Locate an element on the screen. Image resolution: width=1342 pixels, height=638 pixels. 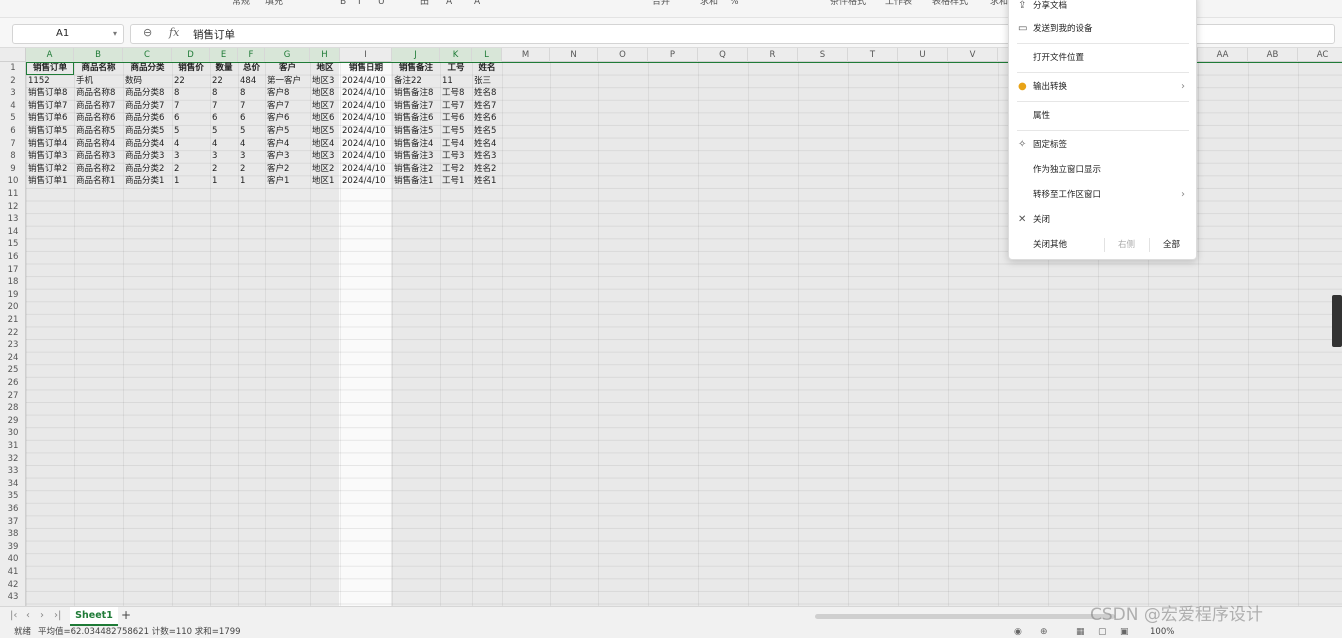
header-cell: 姓名 is located at coordinates (487, 68).